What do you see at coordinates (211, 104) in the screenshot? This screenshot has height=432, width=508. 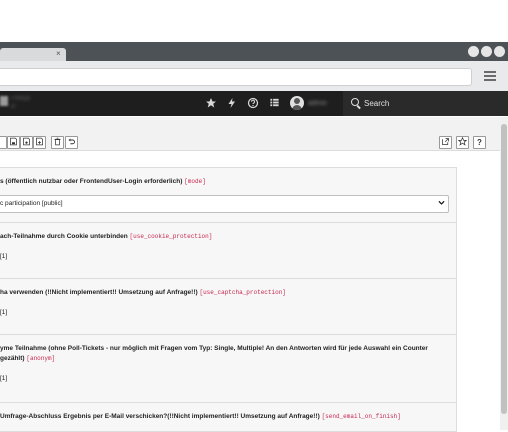 I see `star-icon` at bounding box center [211, 104].